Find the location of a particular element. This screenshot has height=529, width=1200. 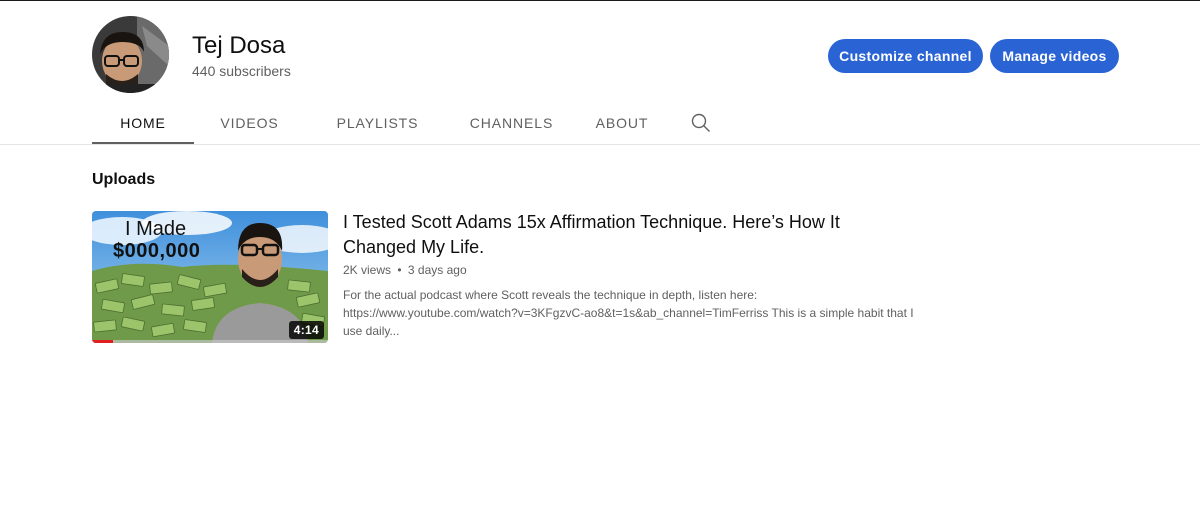

section-title-uploads: Uploads is located at coordinates (124, 179).